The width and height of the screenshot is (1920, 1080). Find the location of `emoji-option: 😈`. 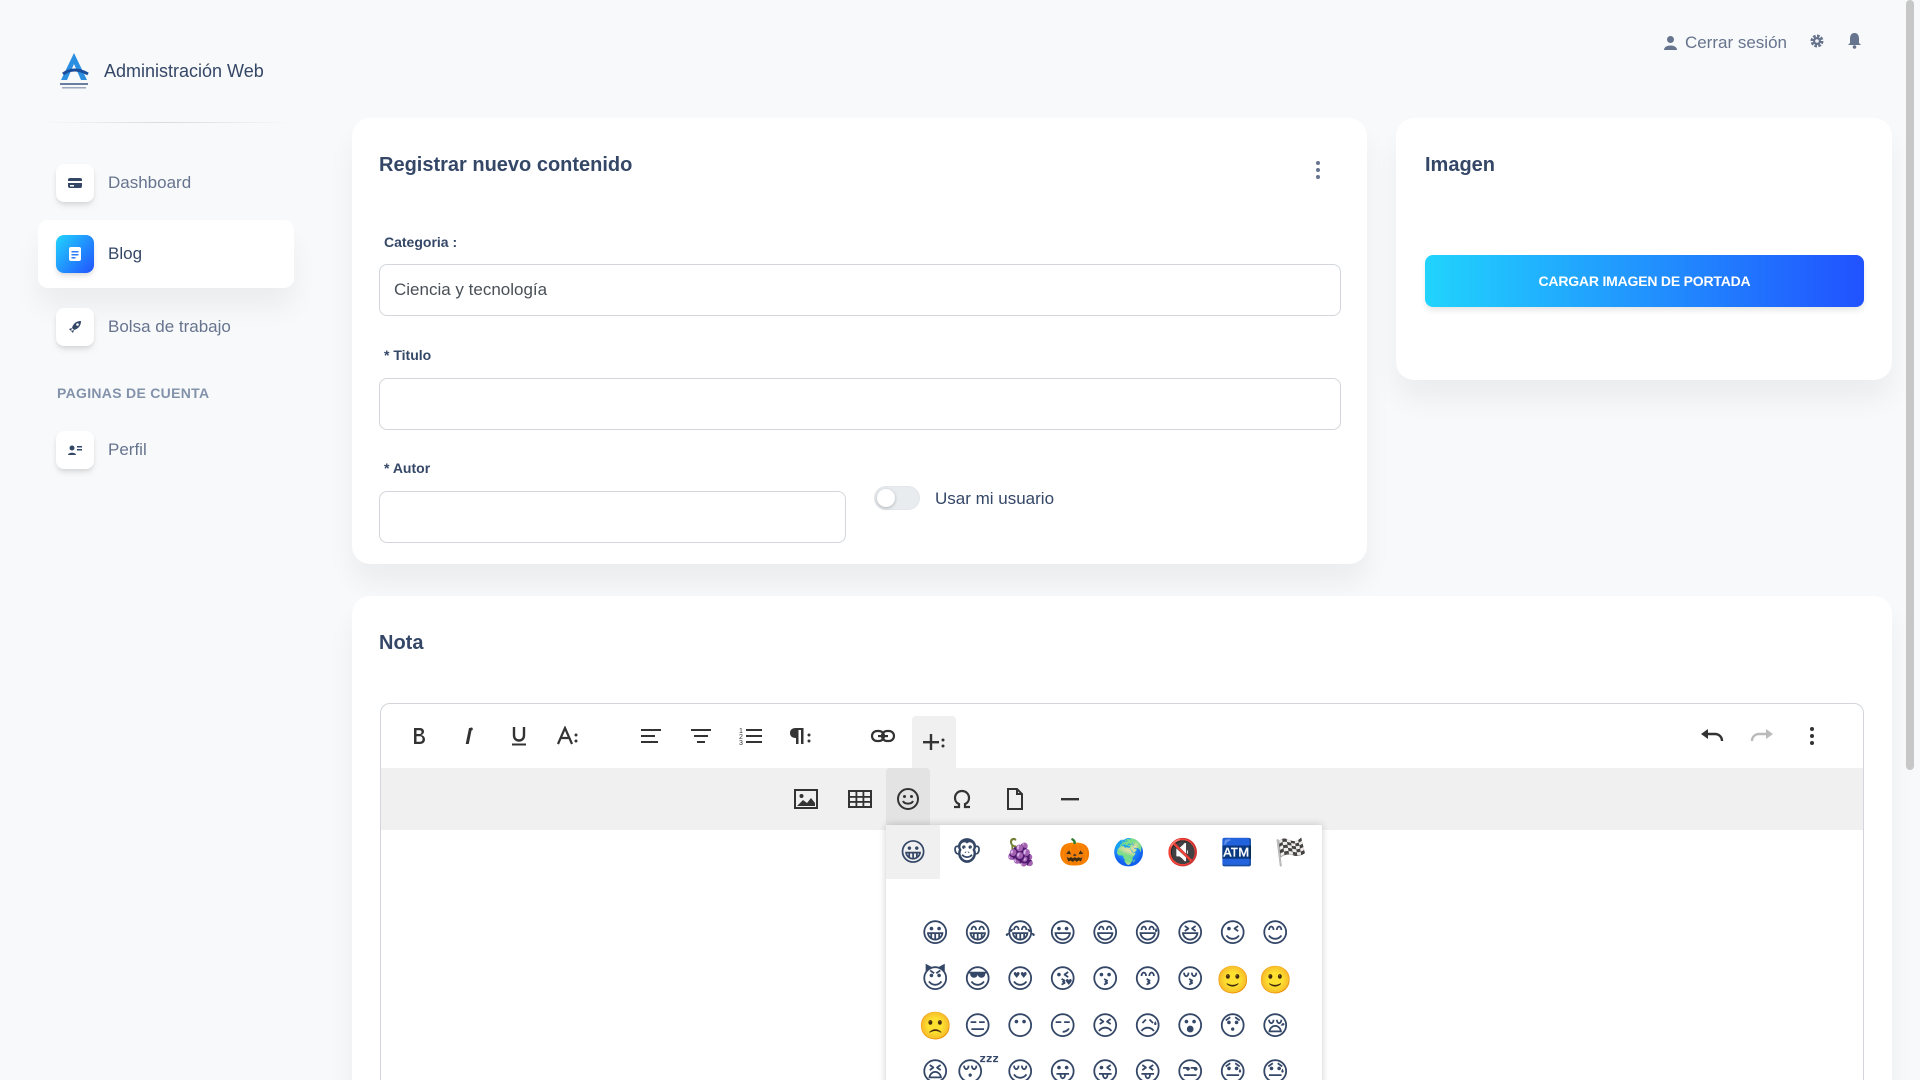

emoji-option: 😈 is located at coordinates (935, 980).